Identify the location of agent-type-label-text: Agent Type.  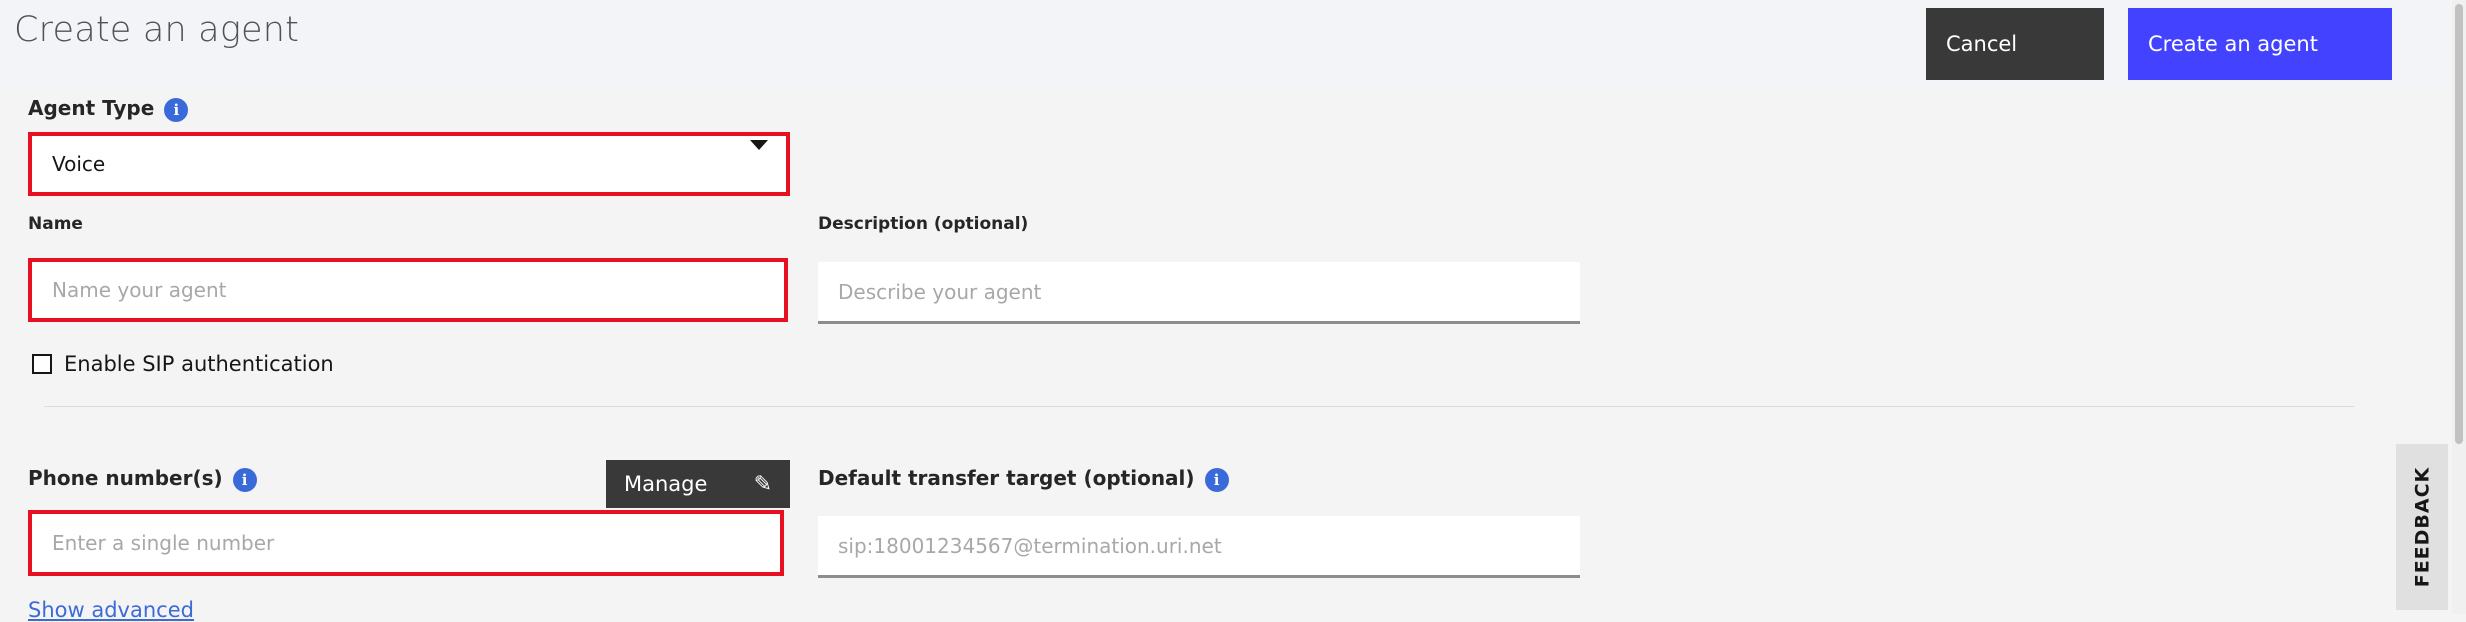
(91, 108).